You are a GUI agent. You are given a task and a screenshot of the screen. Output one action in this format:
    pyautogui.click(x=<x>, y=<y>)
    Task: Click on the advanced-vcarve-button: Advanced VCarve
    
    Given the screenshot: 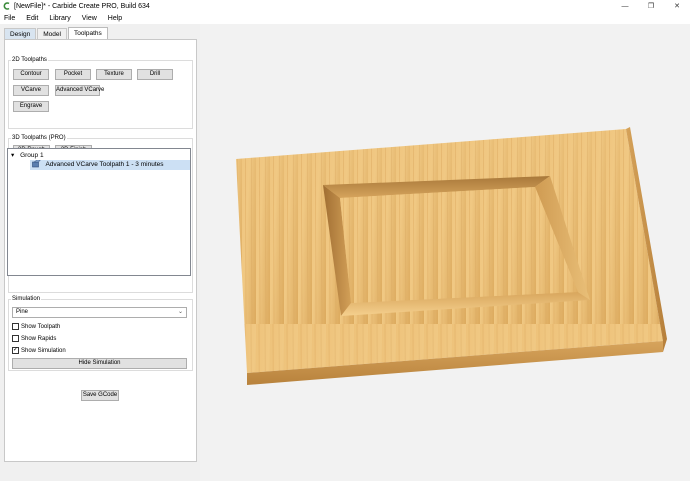 What is the action you would take?
    pyautogui.click(x=79, y=90)
    